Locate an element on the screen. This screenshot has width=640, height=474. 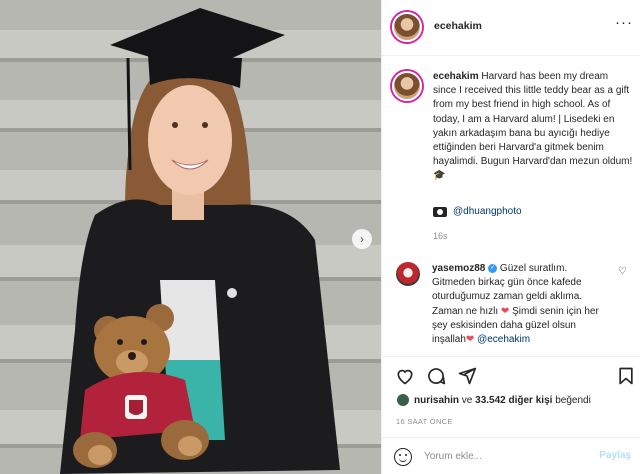
comment-avatar is located at coordinates (408, 274).